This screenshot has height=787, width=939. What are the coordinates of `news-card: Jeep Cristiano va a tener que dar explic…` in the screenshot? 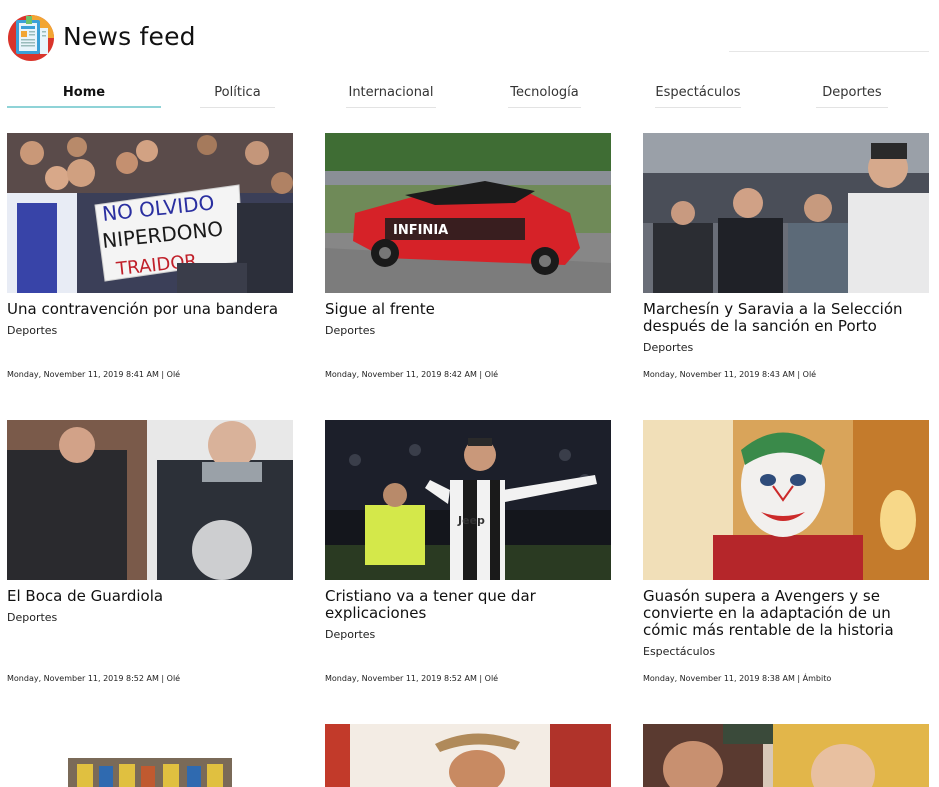 It's located at (468, 555).